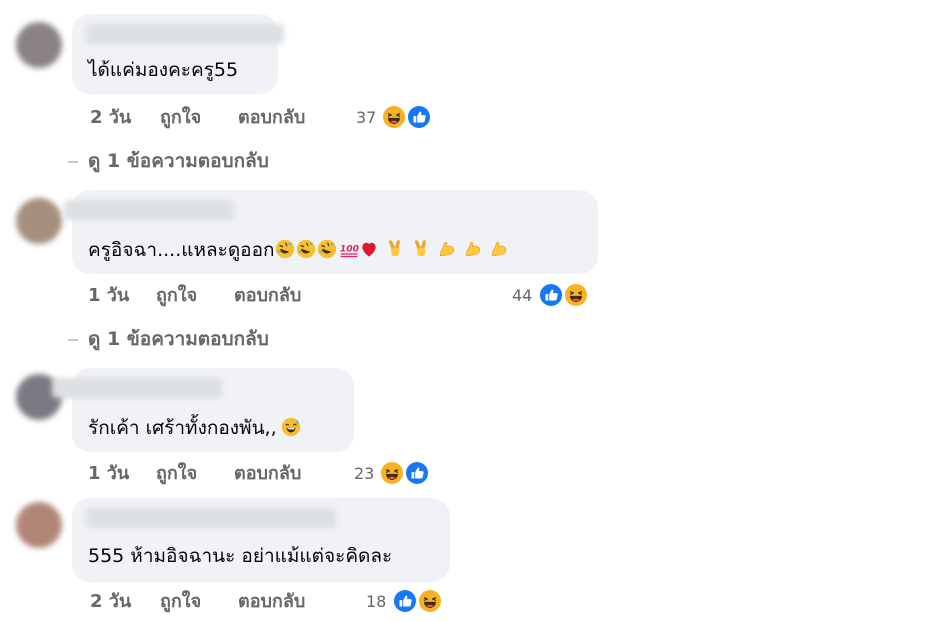  I want to click on comment-text-body: ครูอิจฉา....แหละดูออก, so click(181, 250).